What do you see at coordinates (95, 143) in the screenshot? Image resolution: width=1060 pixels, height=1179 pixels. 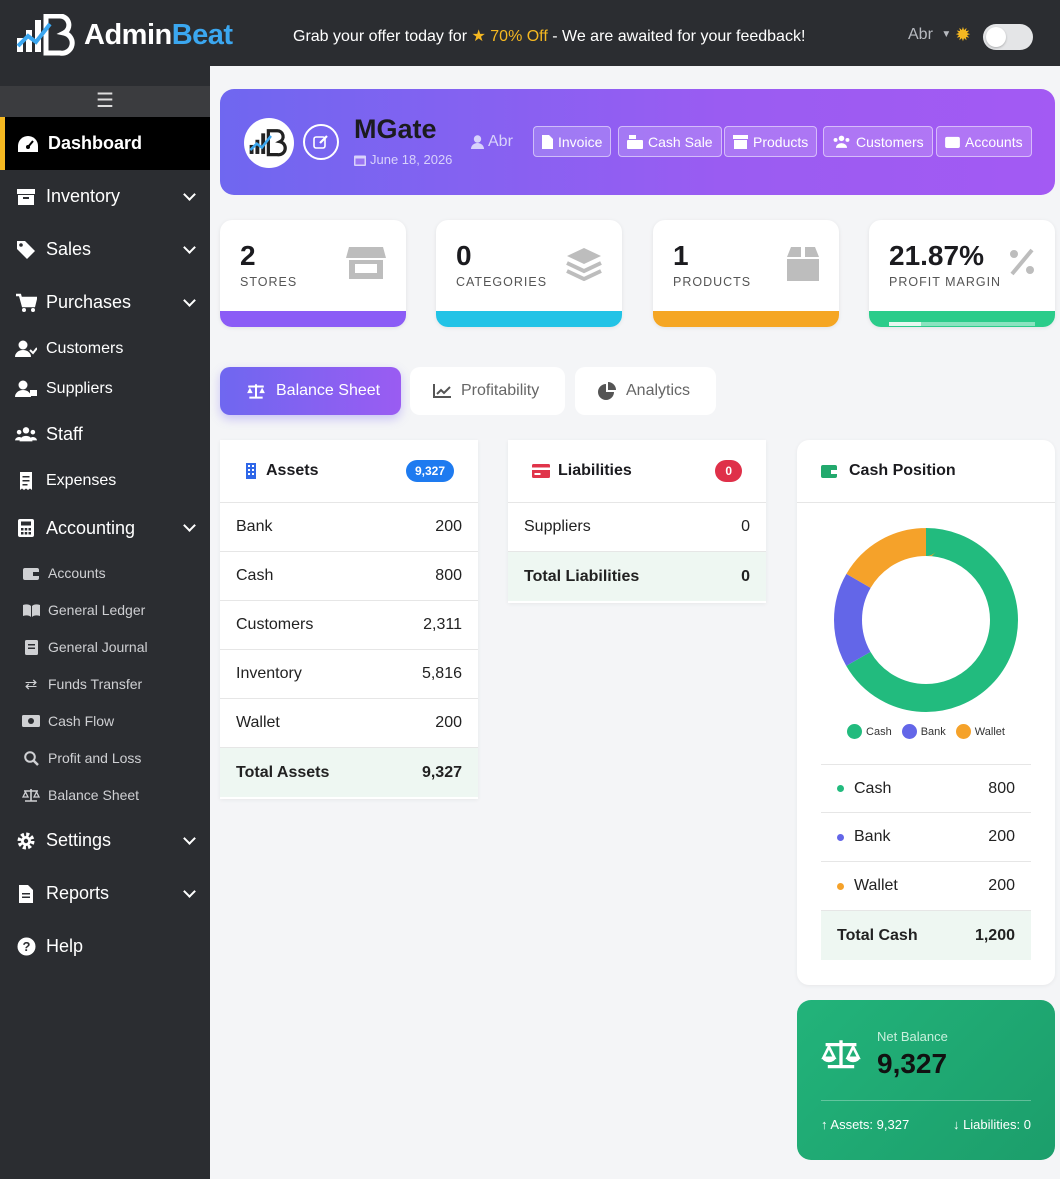 I see `sidebar-item-label: Dashboard` at bounding box center [95, 143].